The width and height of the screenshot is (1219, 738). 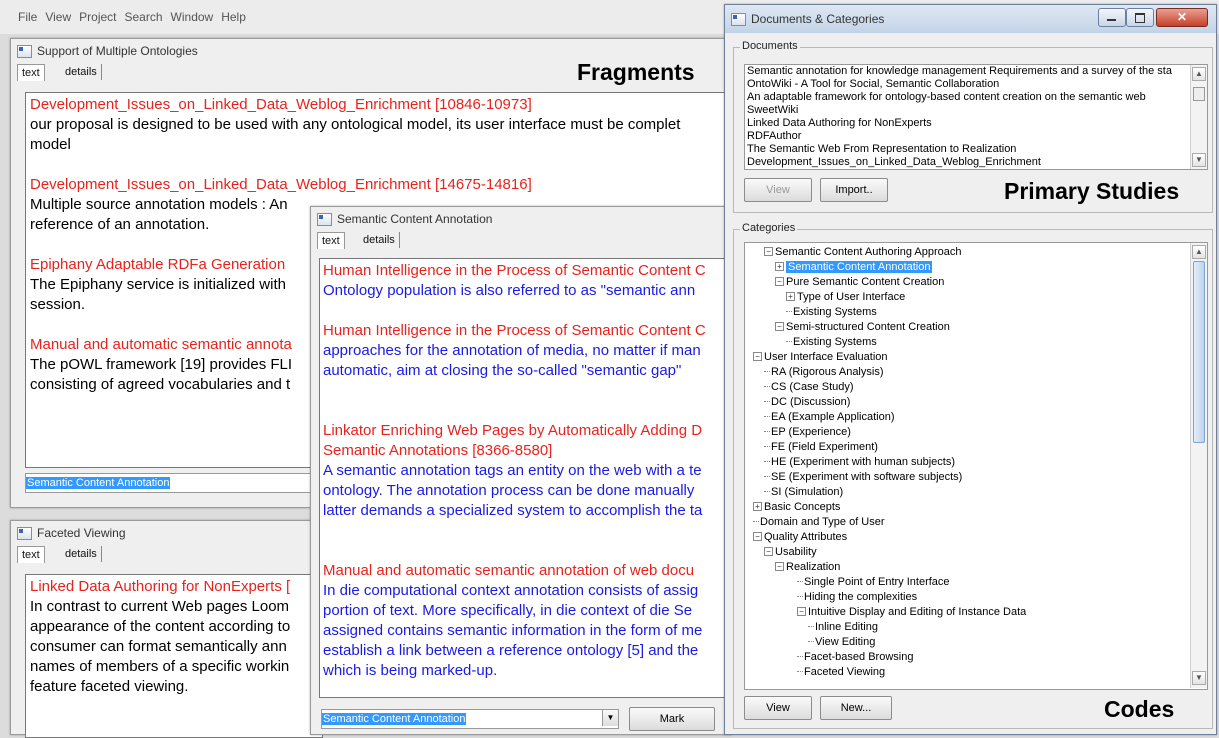 What do you see at coordinates (821, 447) in the screenshot?
I see `tree-node: FE (Field Experiment)` at bounding box center [821, 447].